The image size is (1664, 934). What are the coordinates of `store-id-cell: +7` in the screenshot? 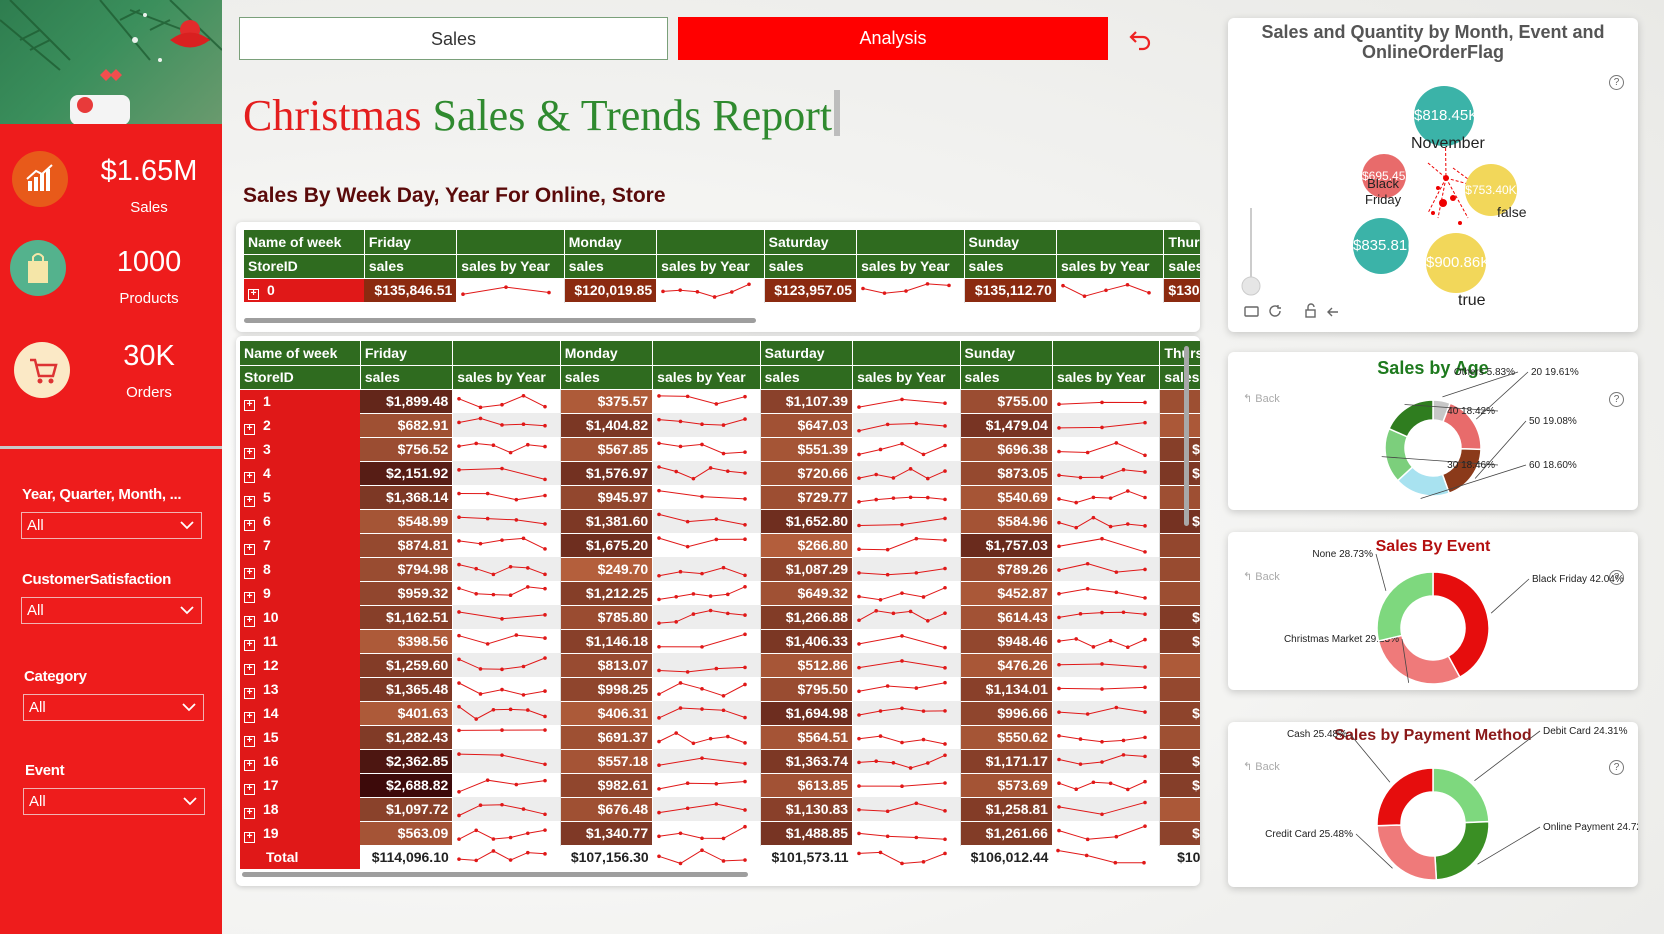 It's located at (300, 545).